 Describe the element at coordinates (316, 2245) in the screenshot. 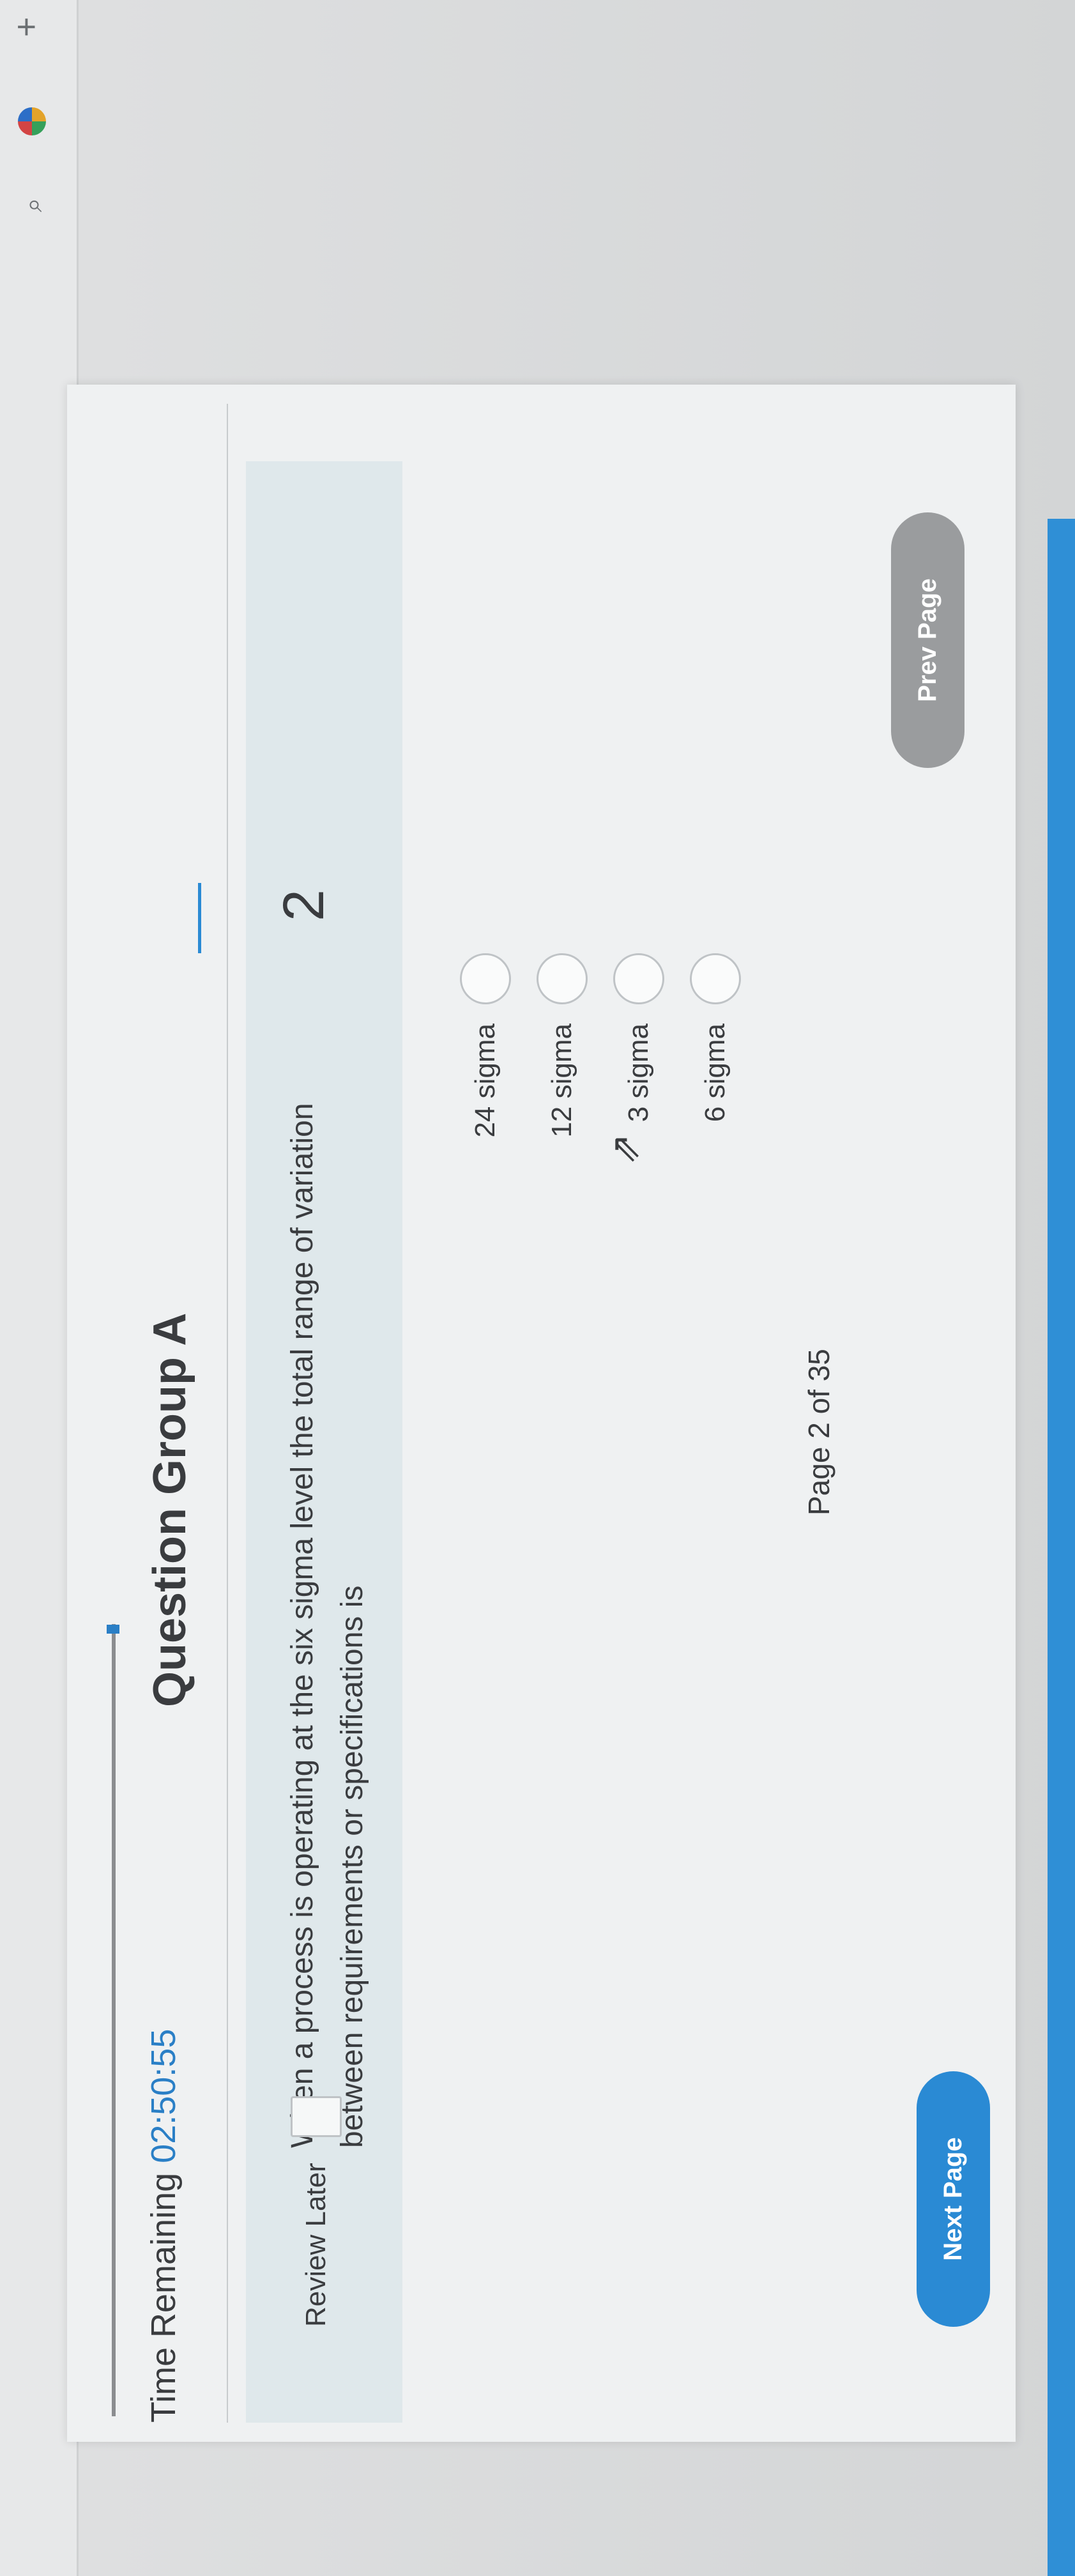

I see `review-later-label: Review Later` at that location.